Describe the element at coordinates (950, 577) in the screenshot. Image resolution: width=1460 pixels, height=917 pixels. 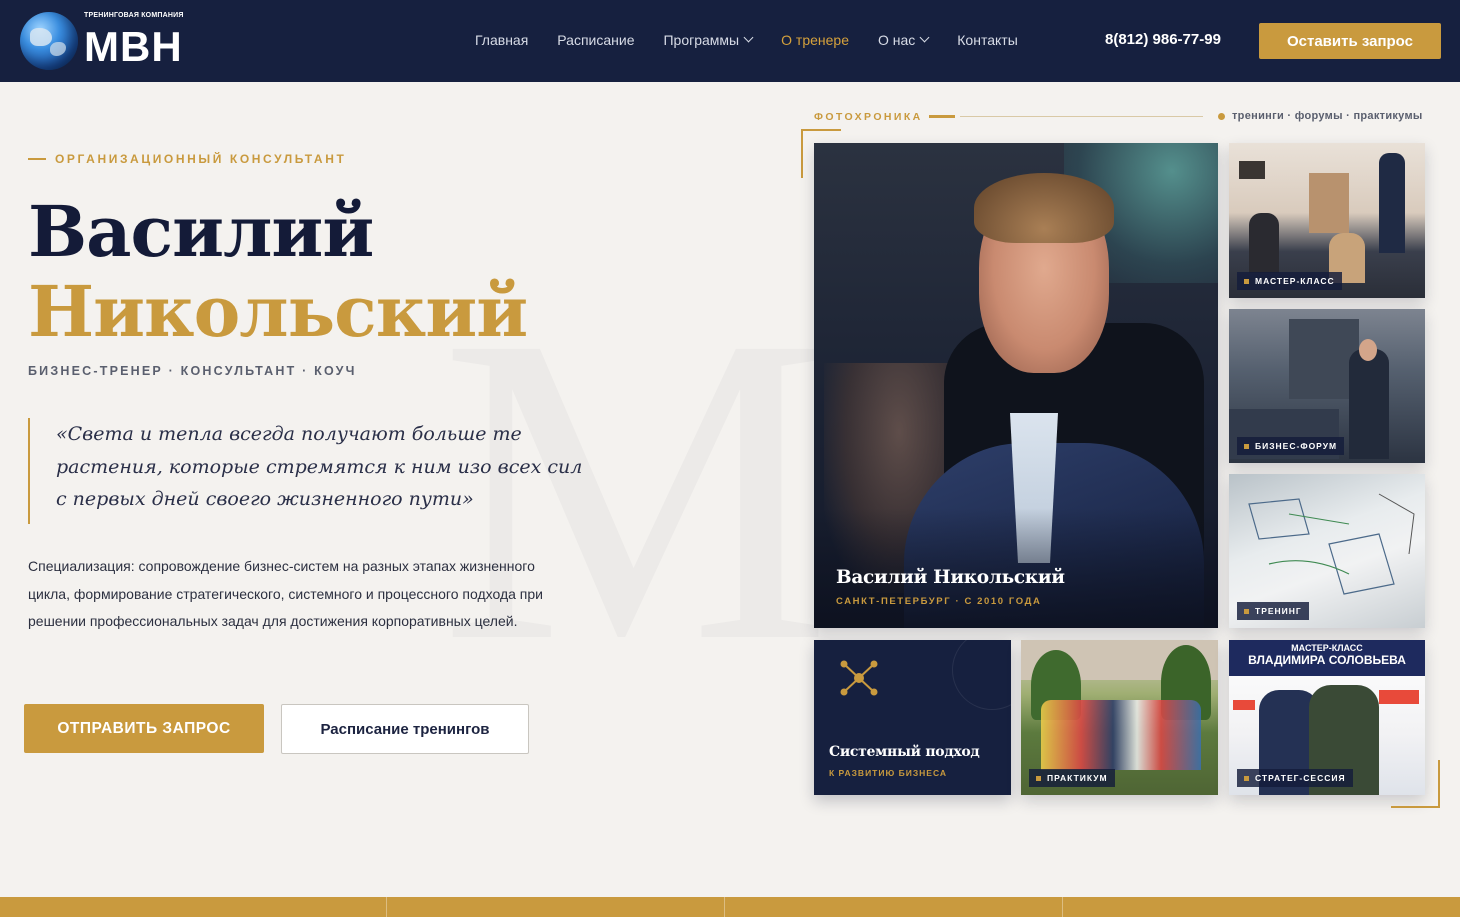
I see `portrait-name: Василий Никольский` at that location.